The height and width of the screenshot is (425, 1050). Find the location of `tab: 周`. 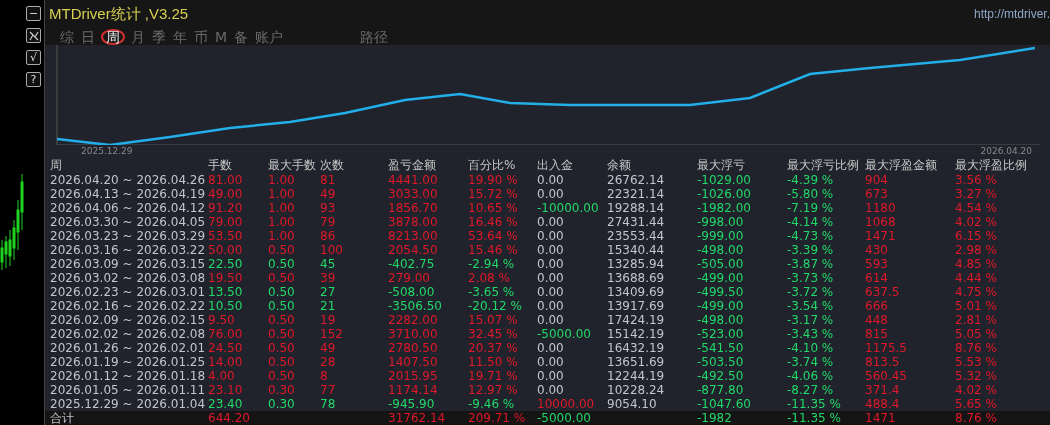

tab: 周 is located at coordinates (113, 36).